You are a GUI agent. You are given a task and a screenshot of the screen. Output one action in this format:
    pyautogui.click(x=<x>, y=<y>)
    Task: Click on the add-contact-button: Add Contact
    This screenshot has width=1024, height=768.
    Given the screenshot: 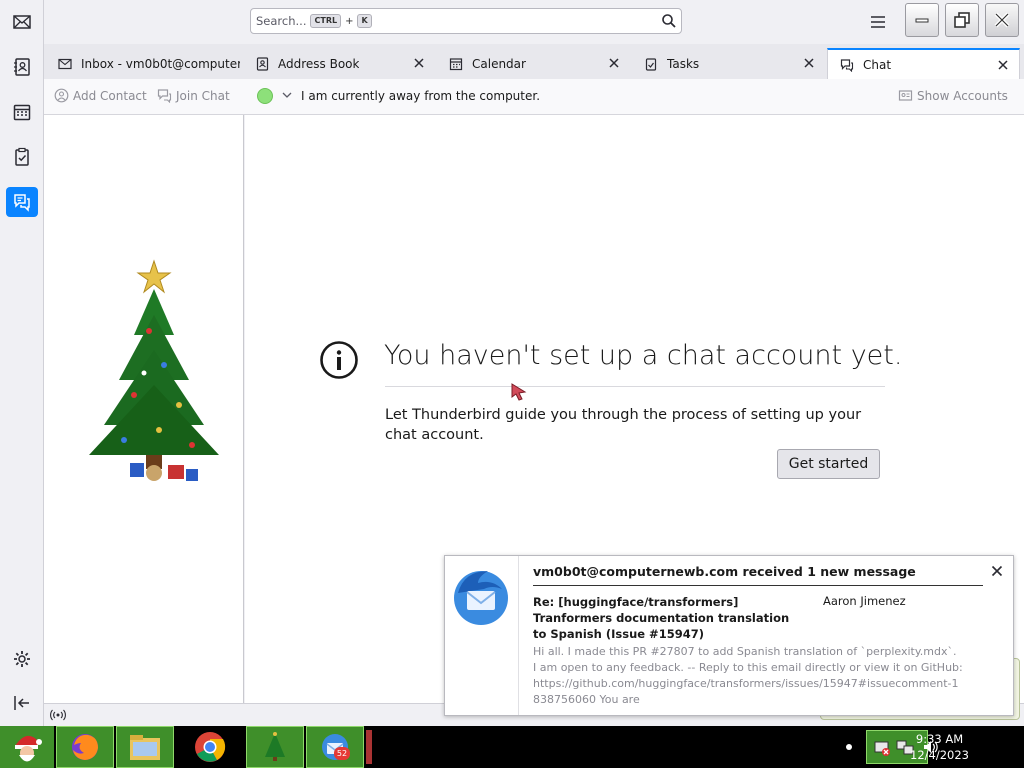 What is the action you would take?
    pyautogui.click(x=100, y=95)
    